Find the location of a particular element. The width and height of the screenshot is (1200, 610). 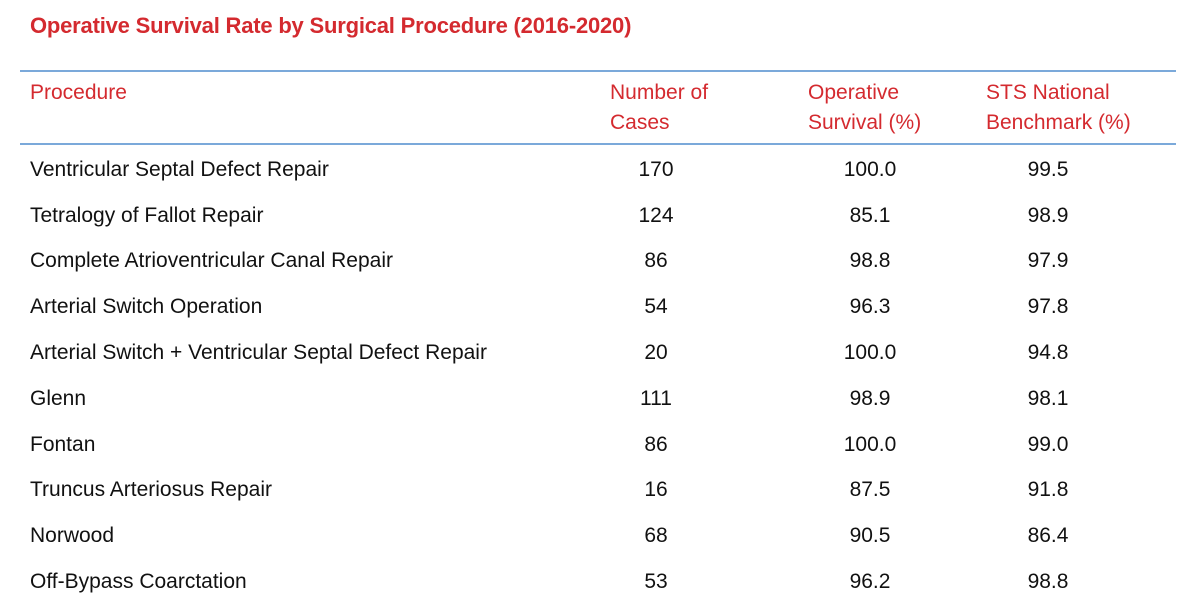

table-row: Tetralogy of Fallot Repair 124 85.1 98.9 is located at coordinates (598, 216).